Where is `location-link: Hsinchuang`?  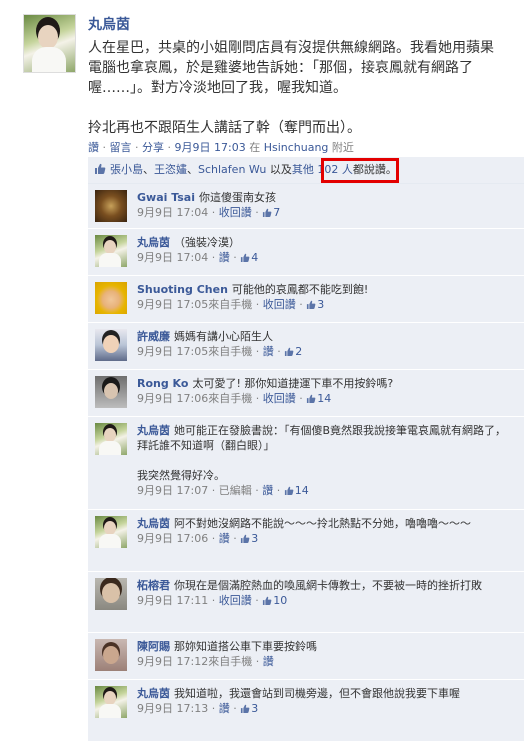 location-link: Hsinchuang is located at coordinates (296, 147).